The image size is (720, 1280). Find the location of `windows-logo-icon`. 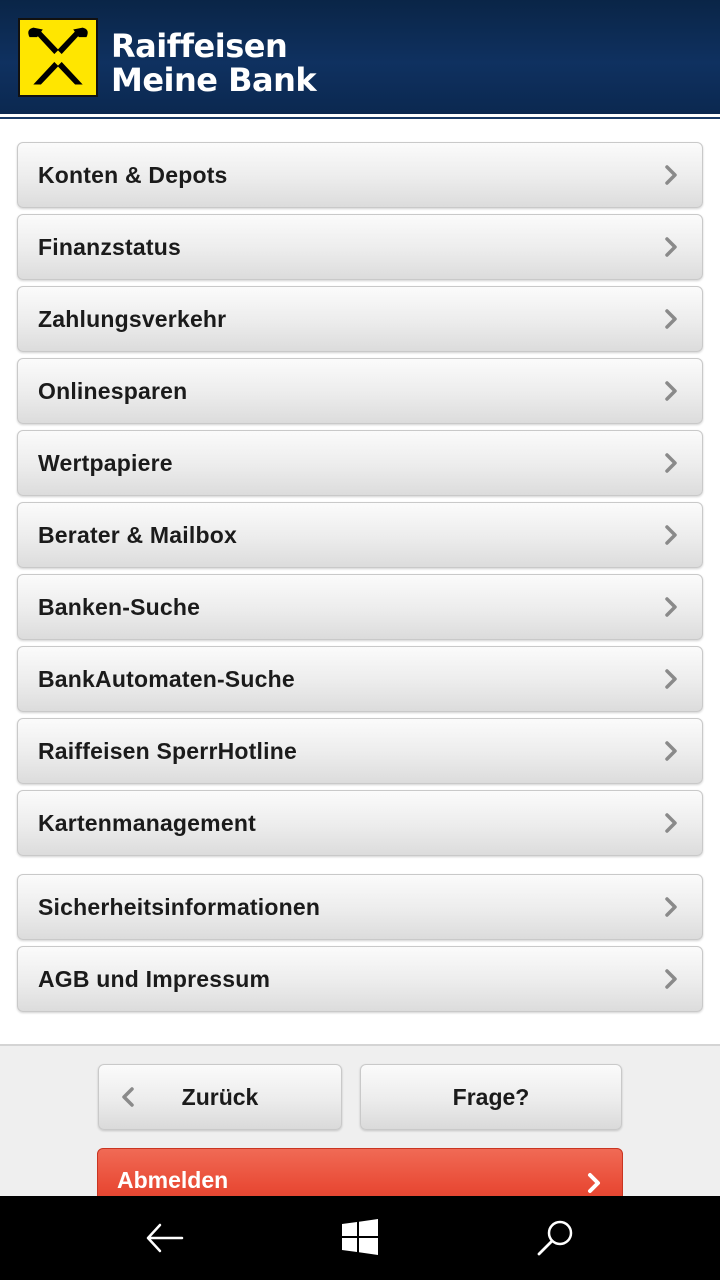

windows-logo-icon is located at coordinates (360, 1238).